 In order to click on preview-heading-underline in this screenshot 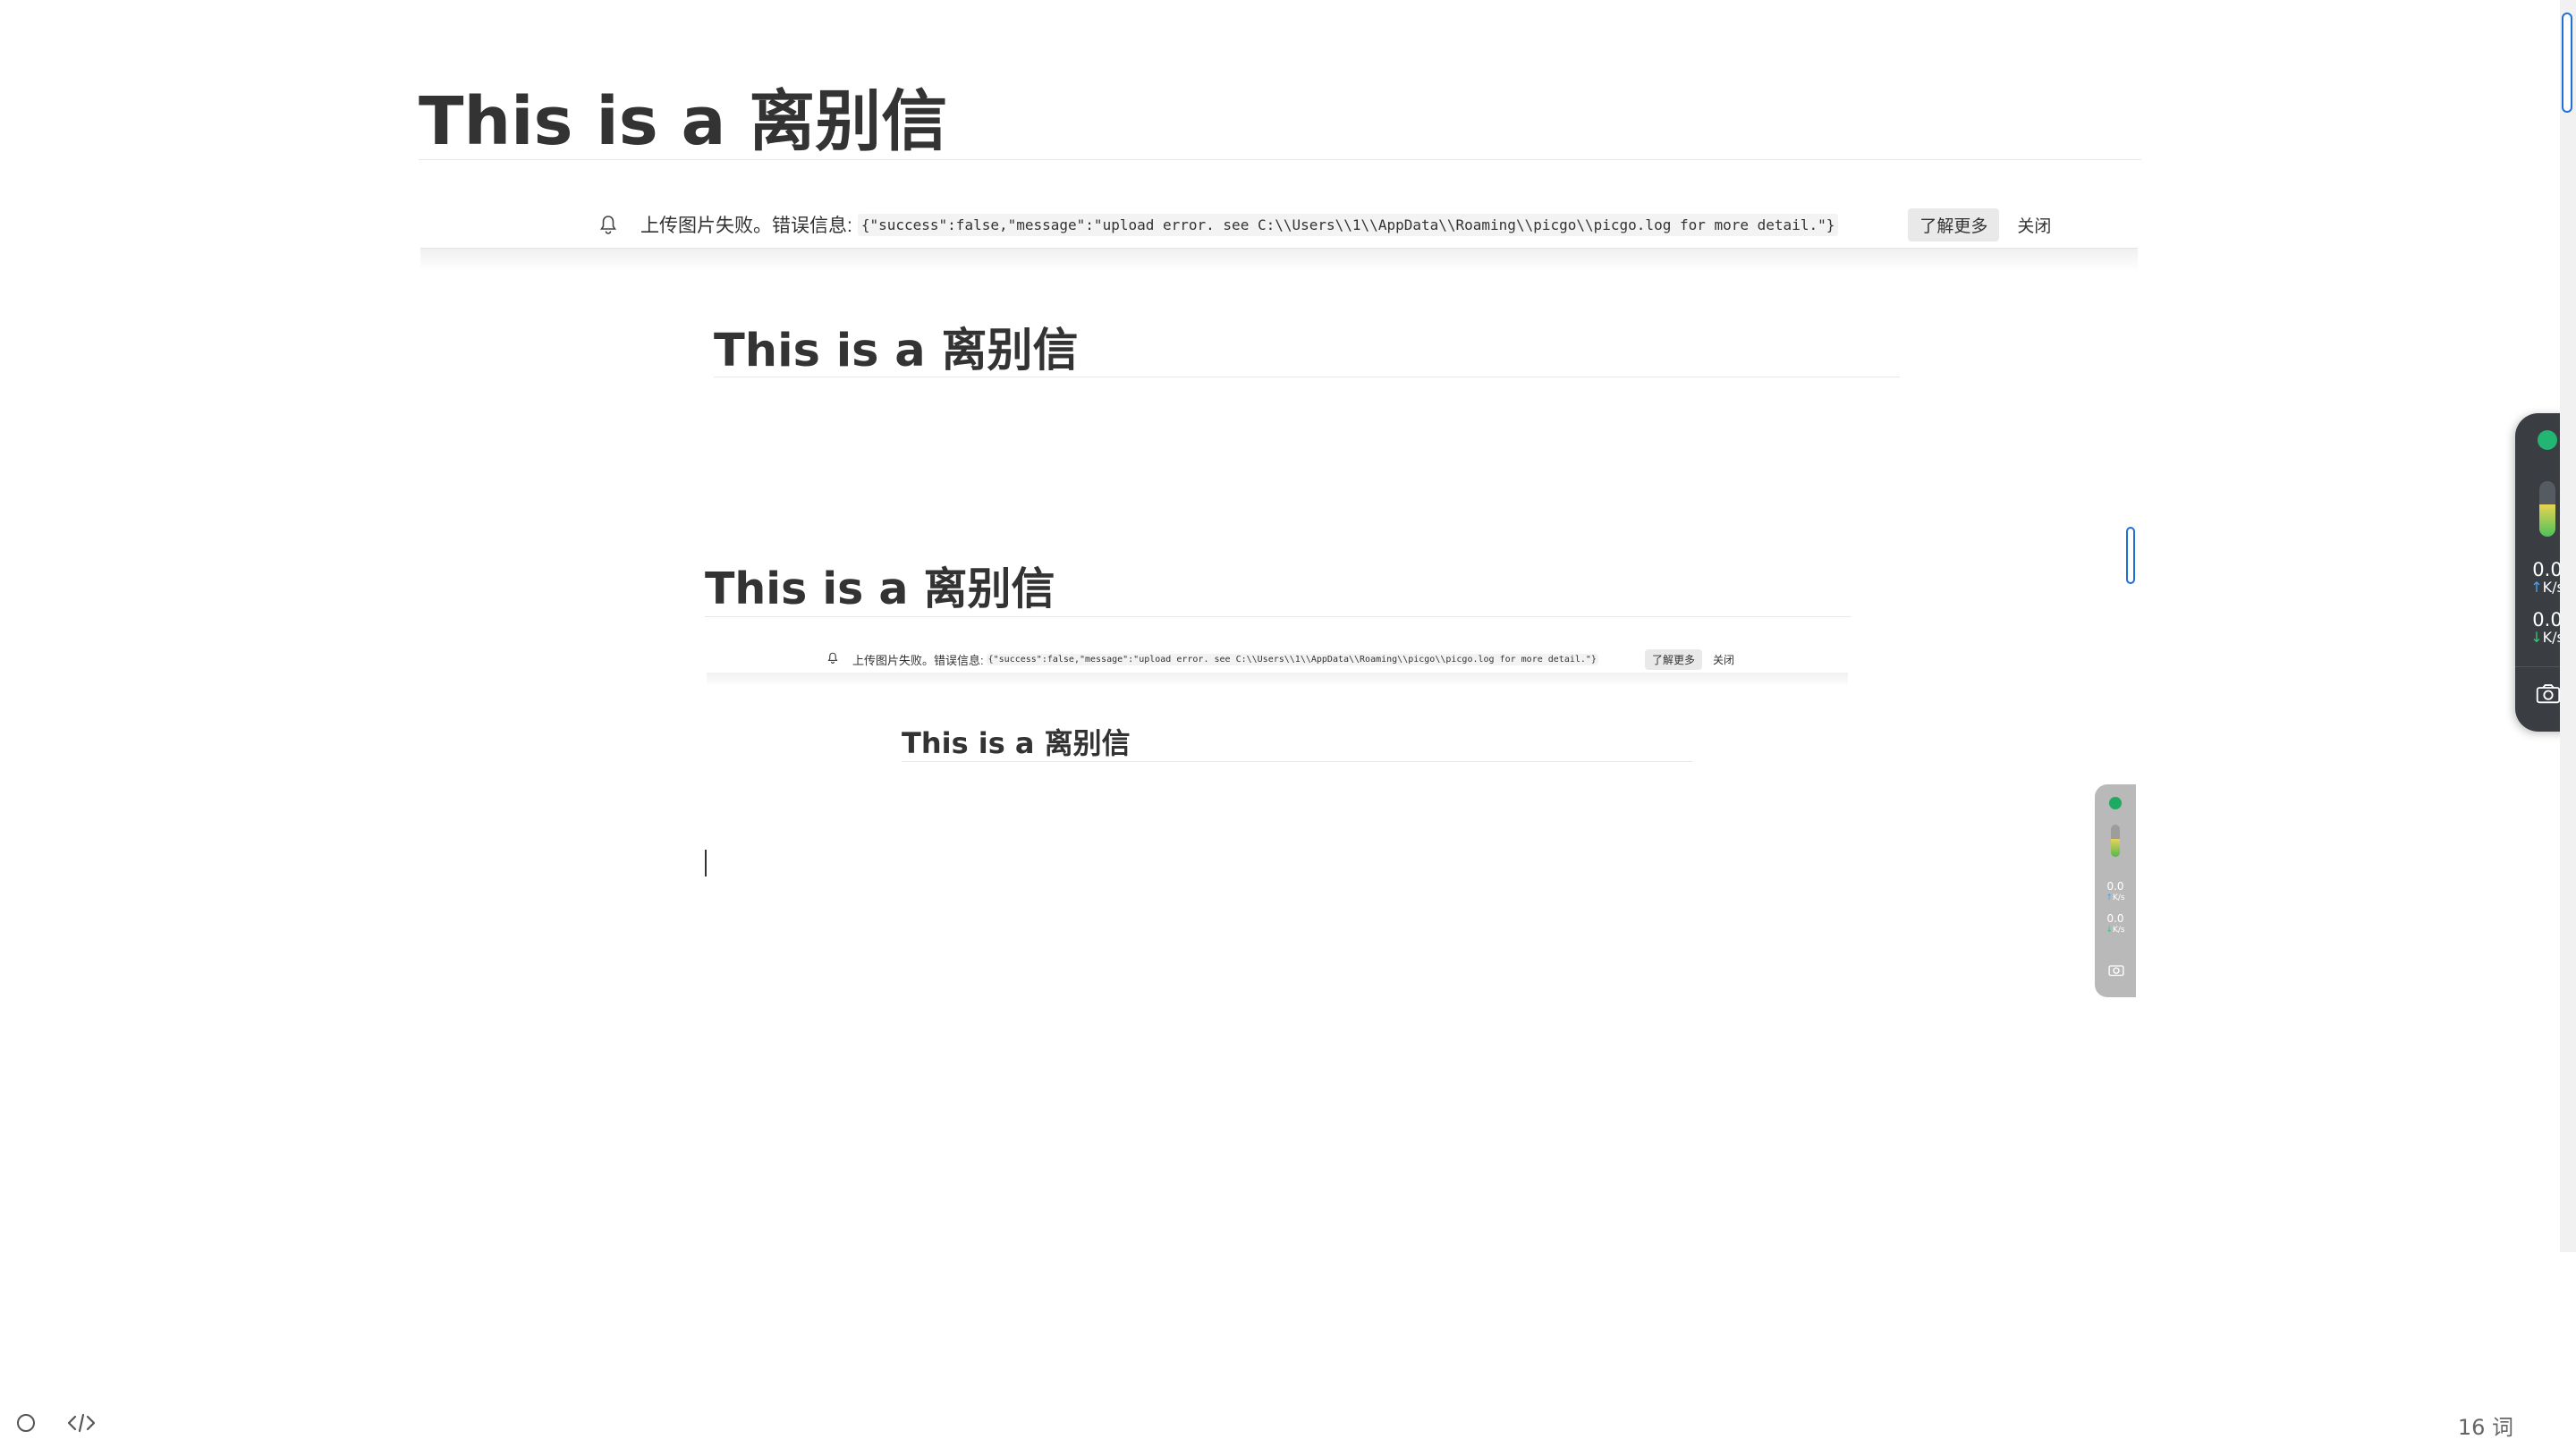, I will do `click(1278, 616)`.